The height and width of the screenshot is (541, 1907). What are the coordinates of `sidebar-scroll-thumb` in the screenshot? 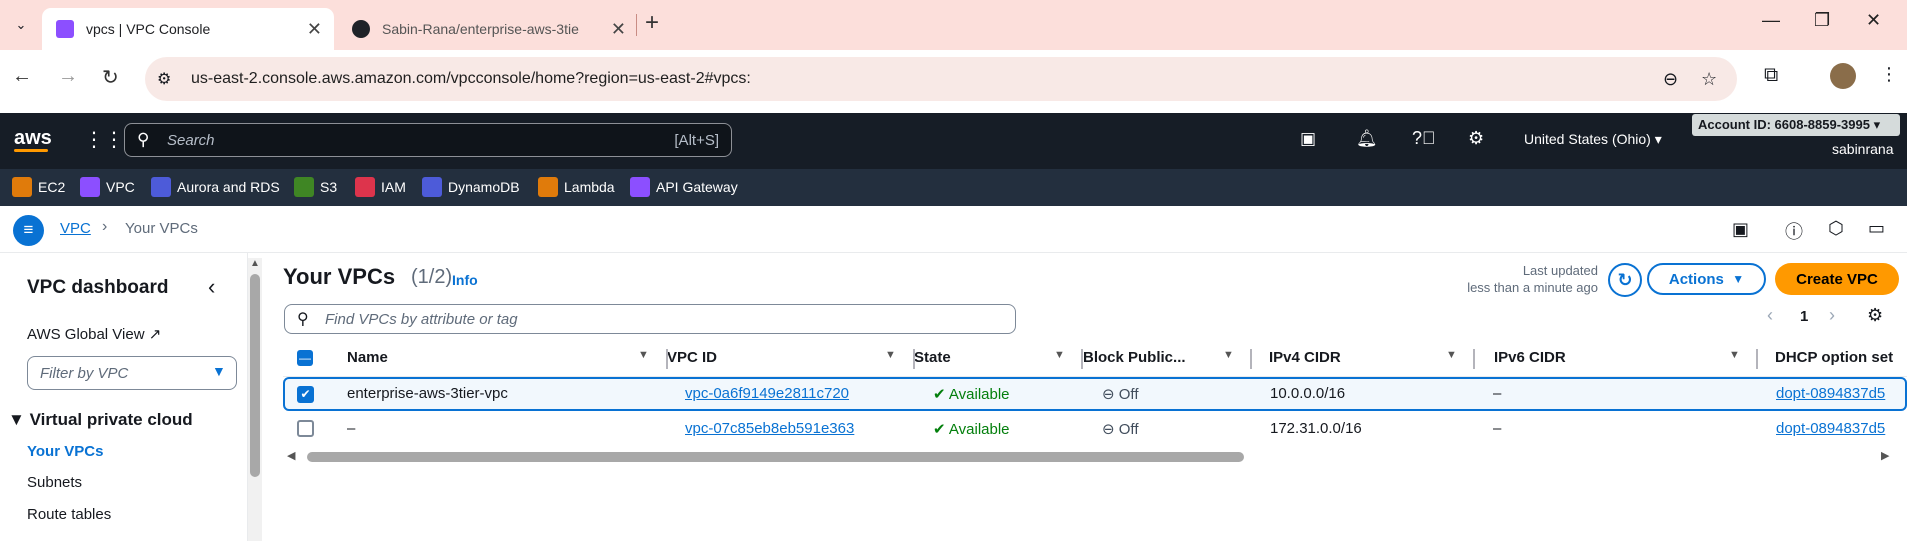 It's located at (255, 375).